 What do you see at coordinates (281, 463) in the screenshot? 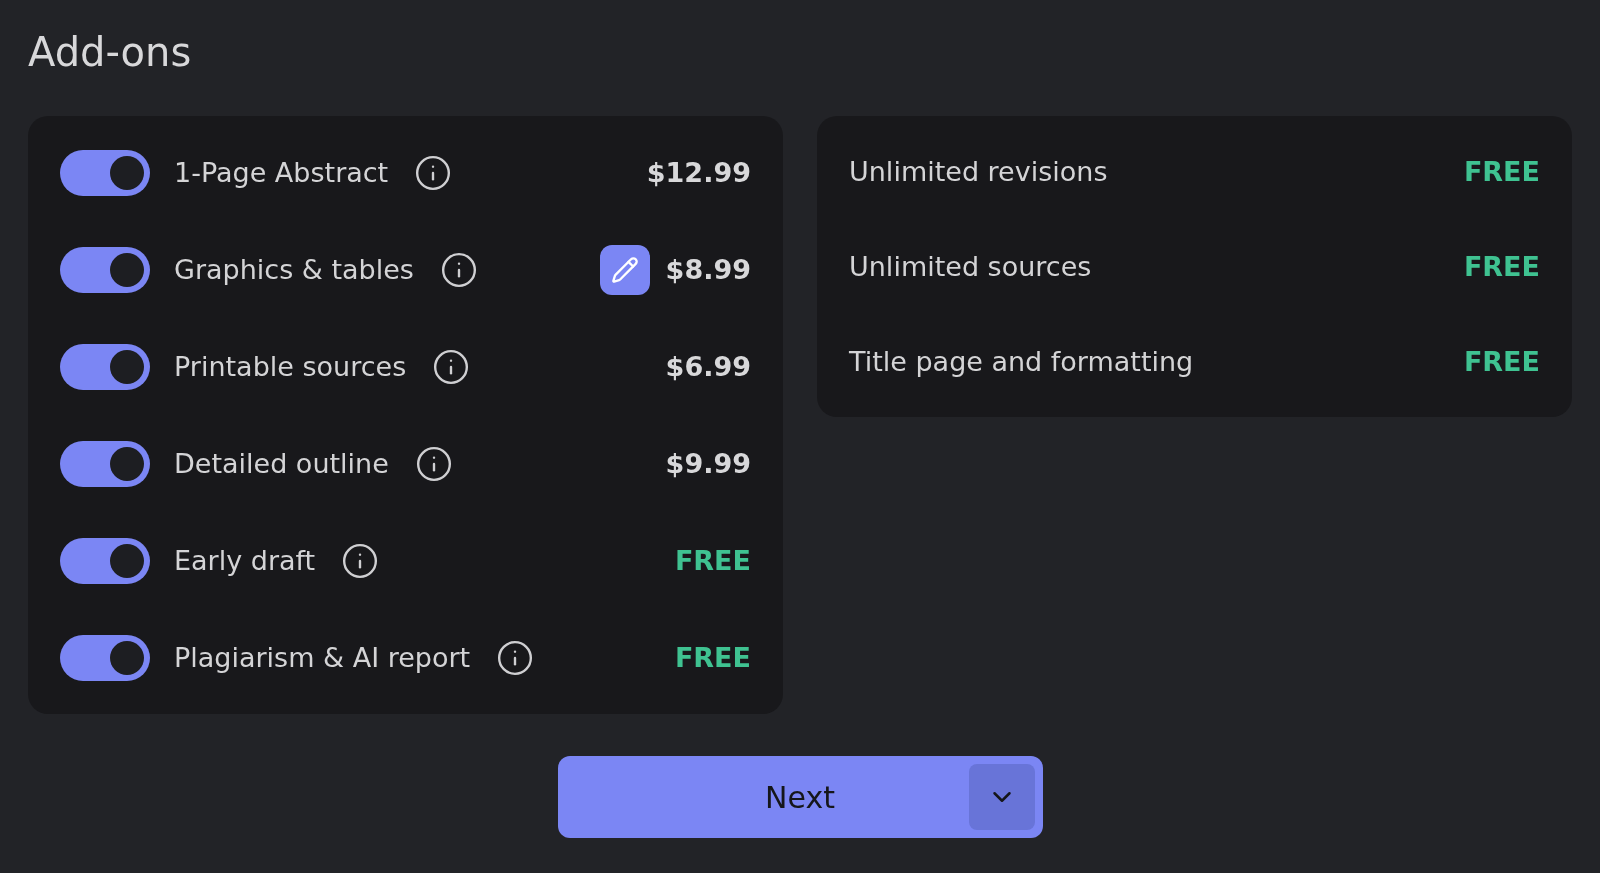
I see `addon-label: Detailed outline` at bounding box center [281, 463].